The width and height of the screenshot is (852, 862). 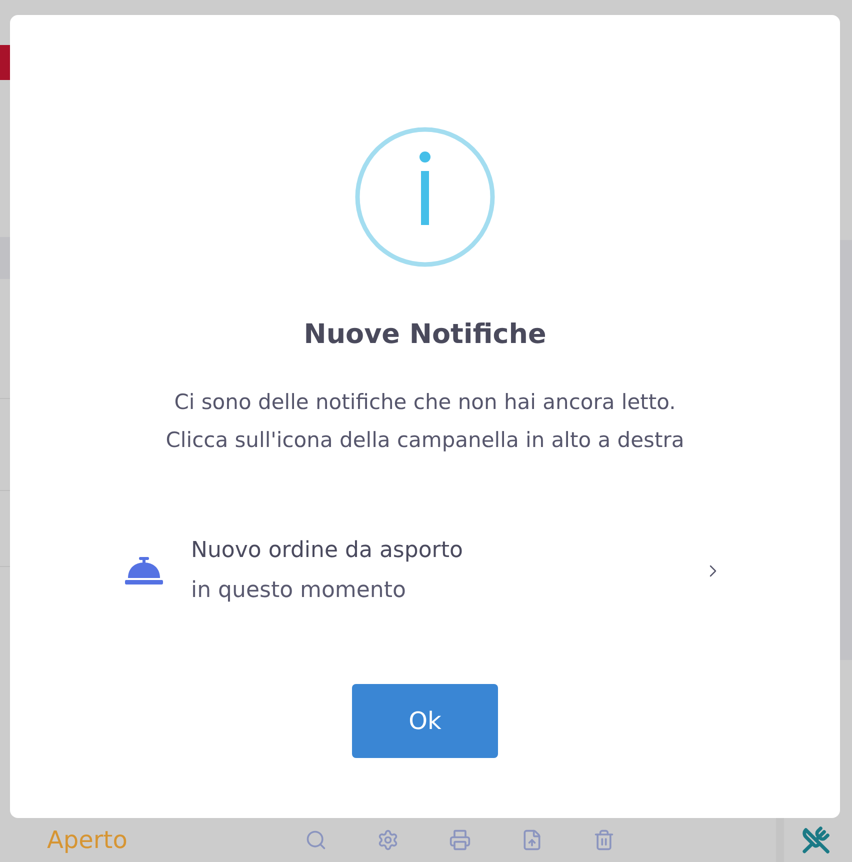 I want to click on printer-icon, so click(x=460, y=840).